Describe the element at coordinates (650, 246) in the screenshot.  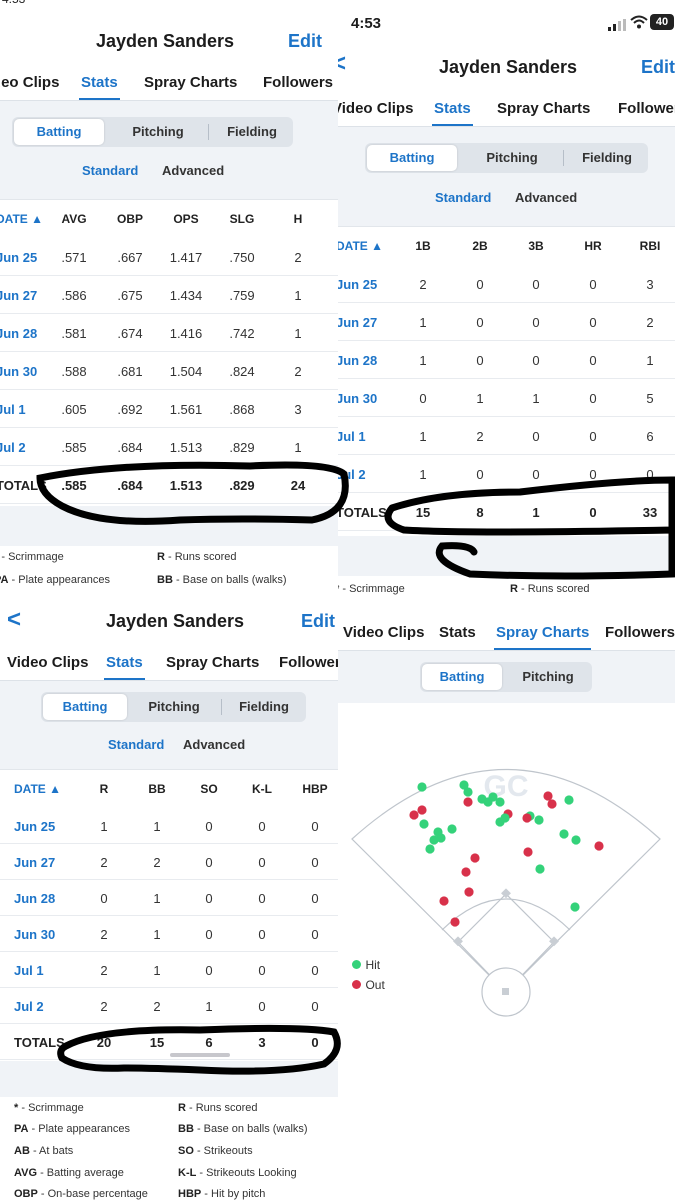
I see `column-header: RBI` at that location.